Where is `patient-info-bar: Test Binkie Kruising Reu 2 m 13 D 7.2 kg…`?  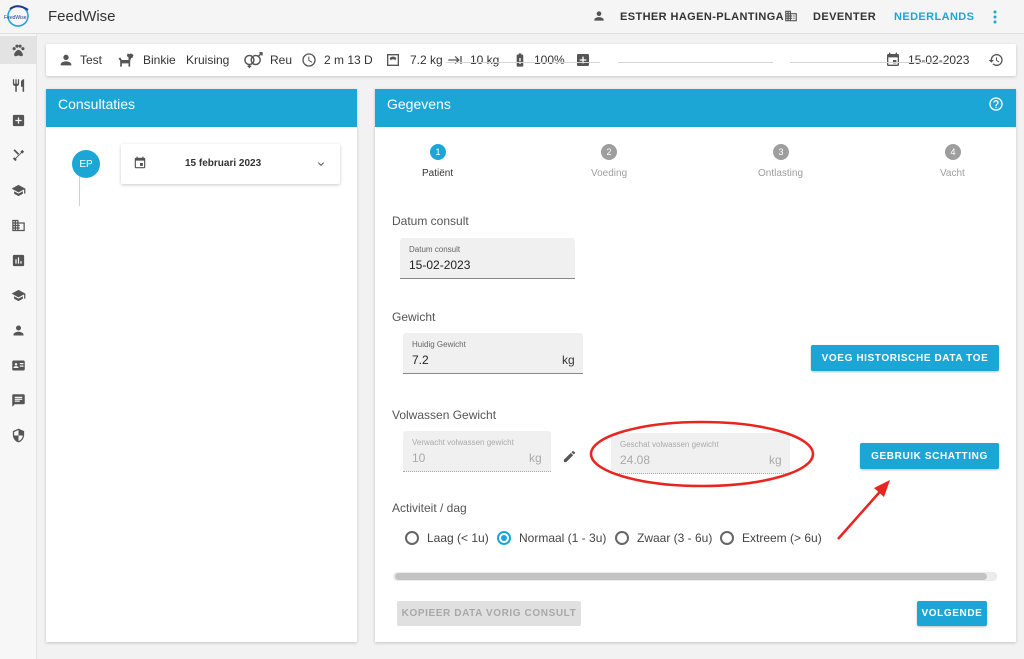 patient-info-bar: Test Binkie Kruising Reu 2 m 13 D 7.2 kg… is located at coordinates (531, 60).